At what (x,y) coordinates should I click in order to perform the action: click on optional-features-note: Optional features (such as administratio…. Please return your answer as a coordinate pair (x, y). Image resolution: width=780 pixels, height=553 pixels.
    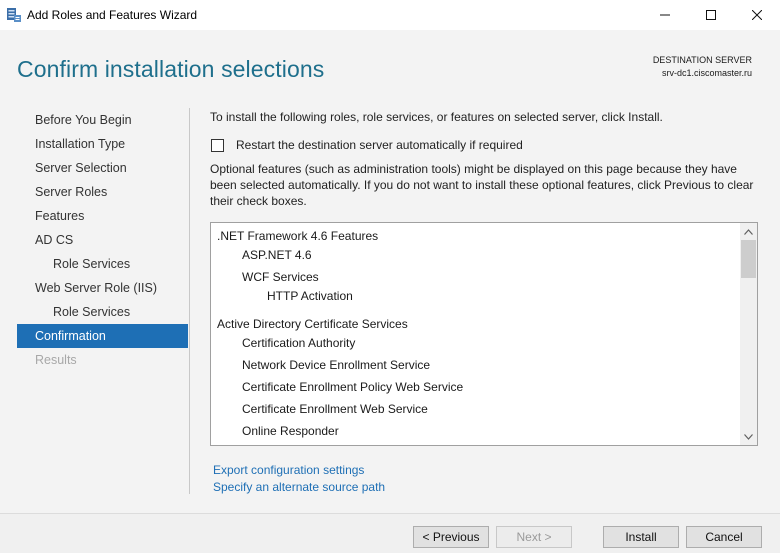
    Looking at the image, I should click on (482, 185).